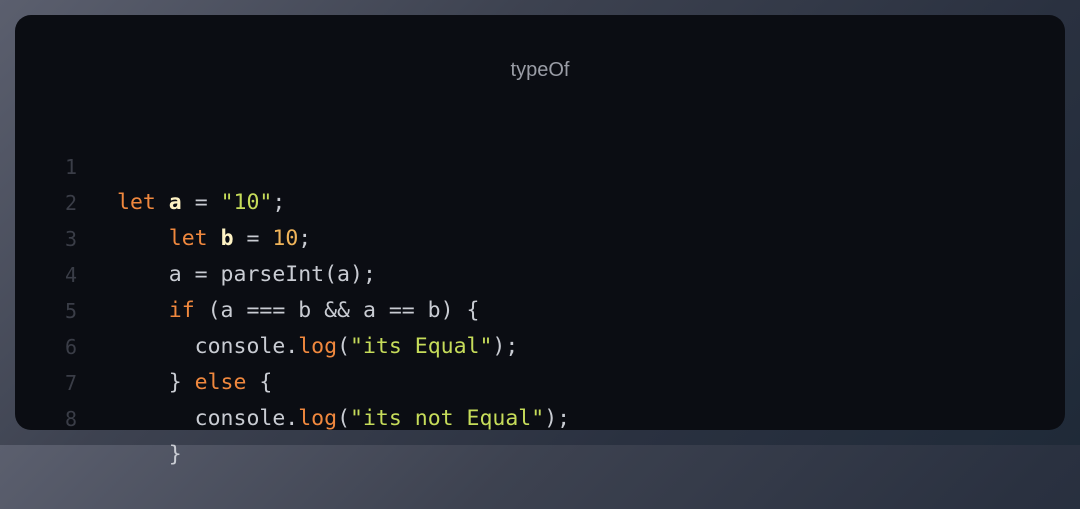  Describe the element at coordinates (175, 454) in the screenshot. I see `plain-token: }` at that location.